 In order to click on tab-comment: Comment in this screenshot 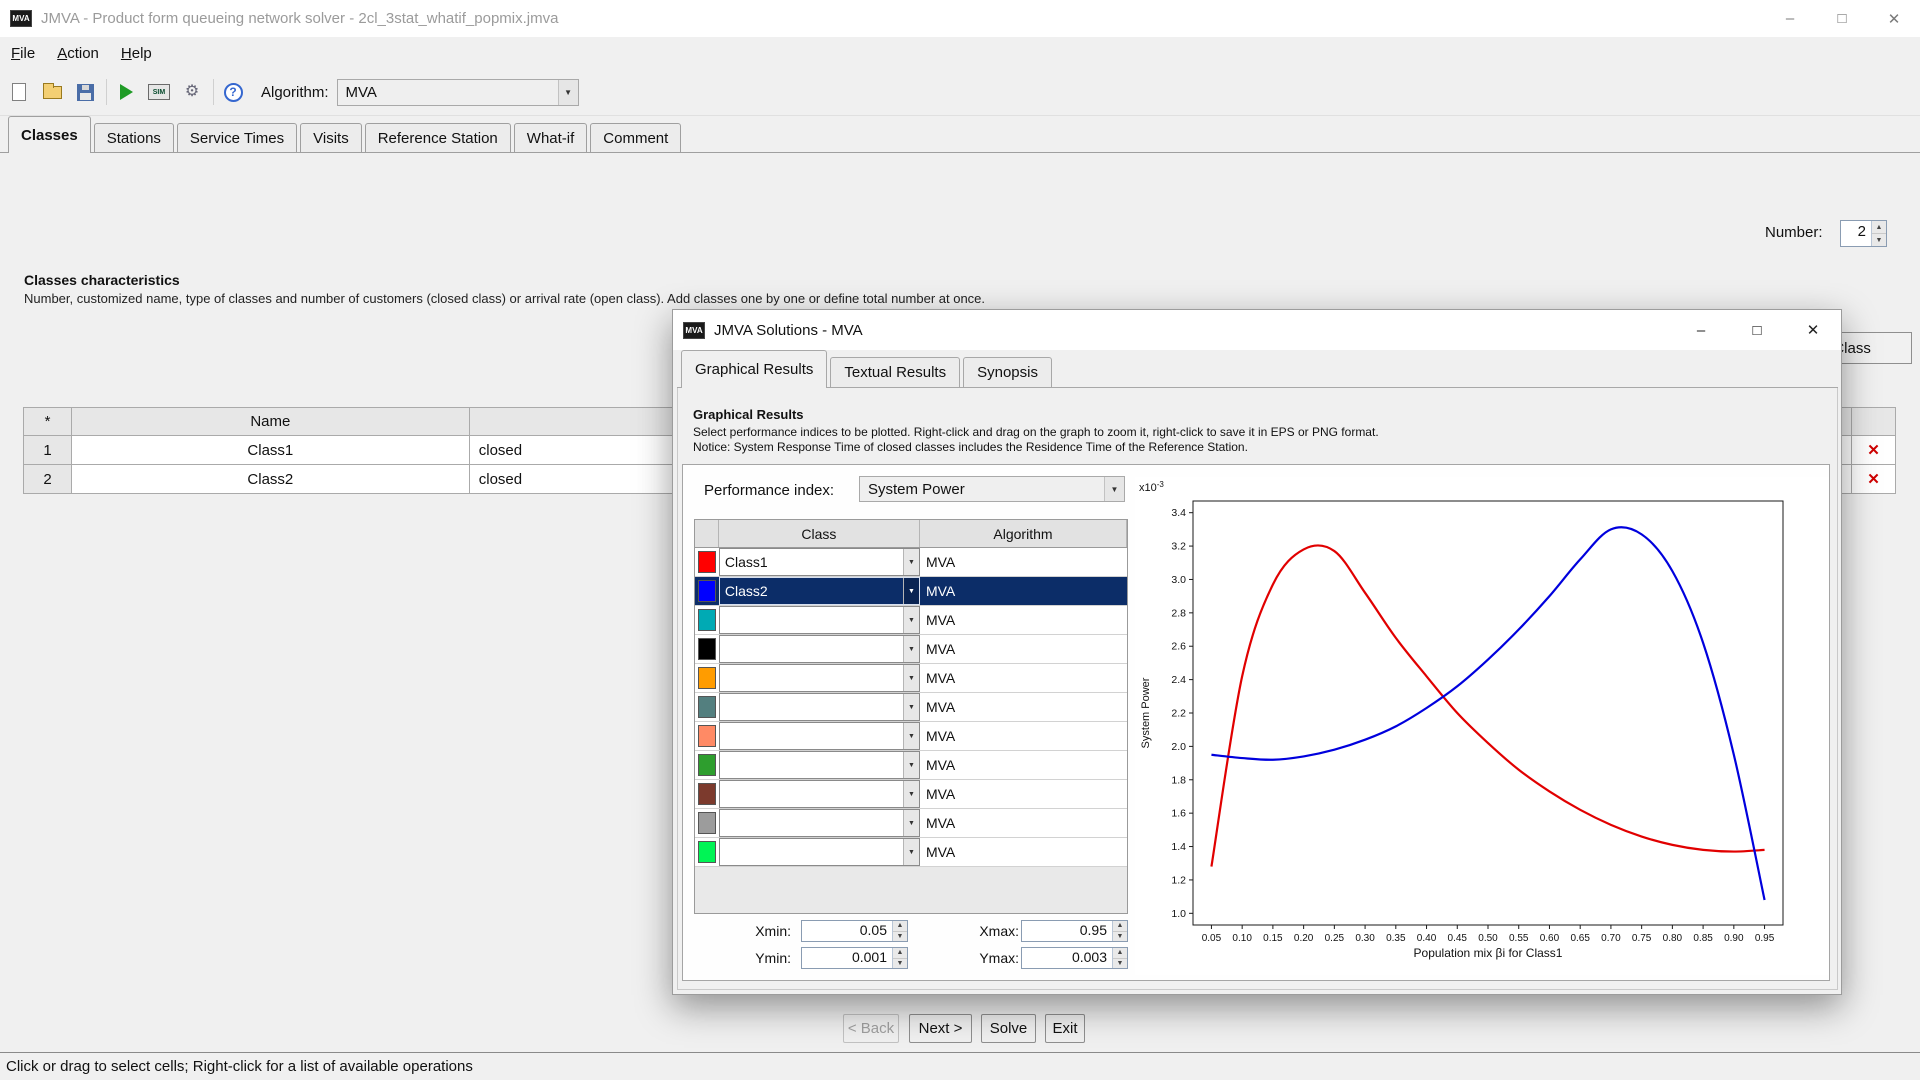, I will do `click(636, 138)`.